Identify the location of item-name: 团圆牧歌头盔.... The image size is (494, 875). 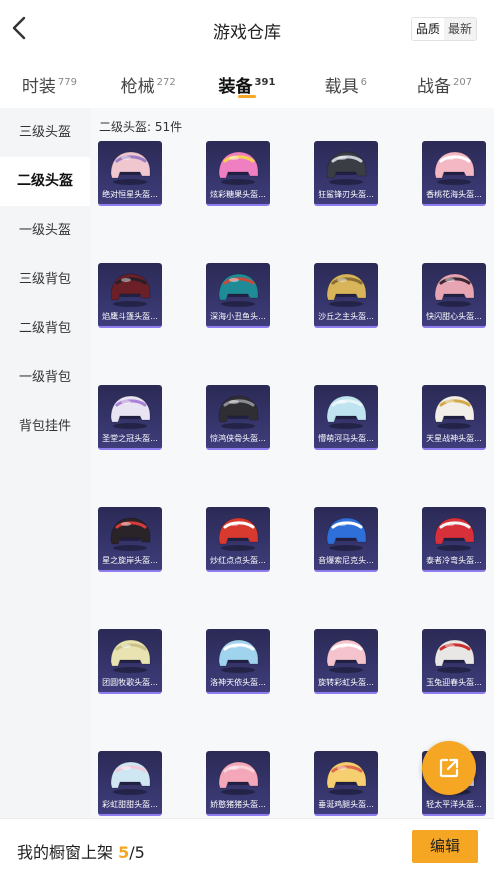
(130, 682).